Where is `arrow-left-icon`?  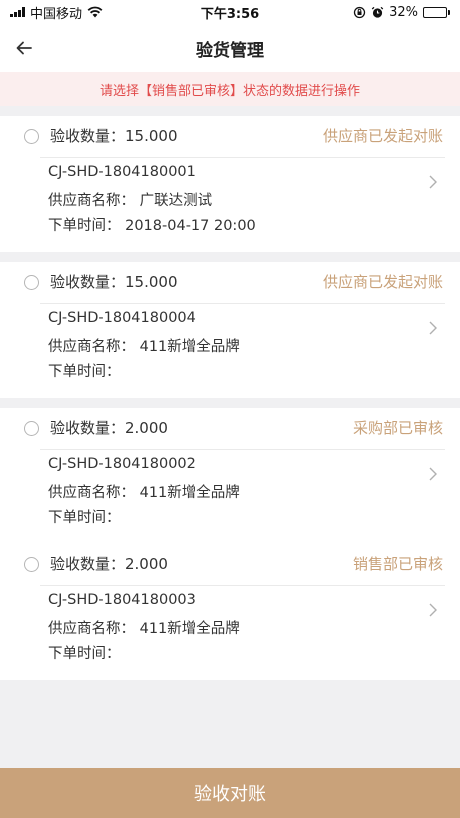 arrow-left-icon is located at coordinates (24, 48).